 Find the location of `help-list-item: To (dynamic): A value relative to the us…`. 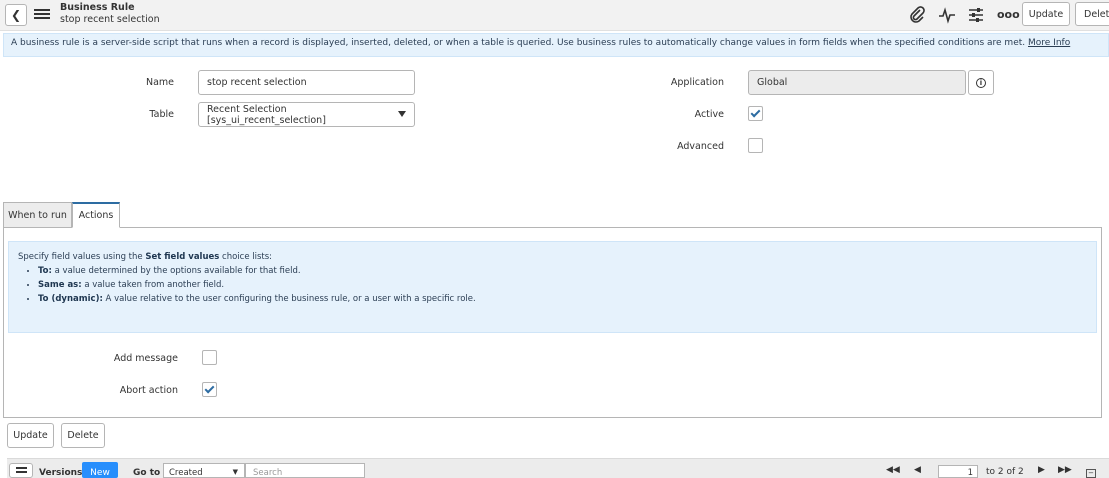

help-list-item: To (dynamic): A value relative to the us… is located at coordinates (562, 299).